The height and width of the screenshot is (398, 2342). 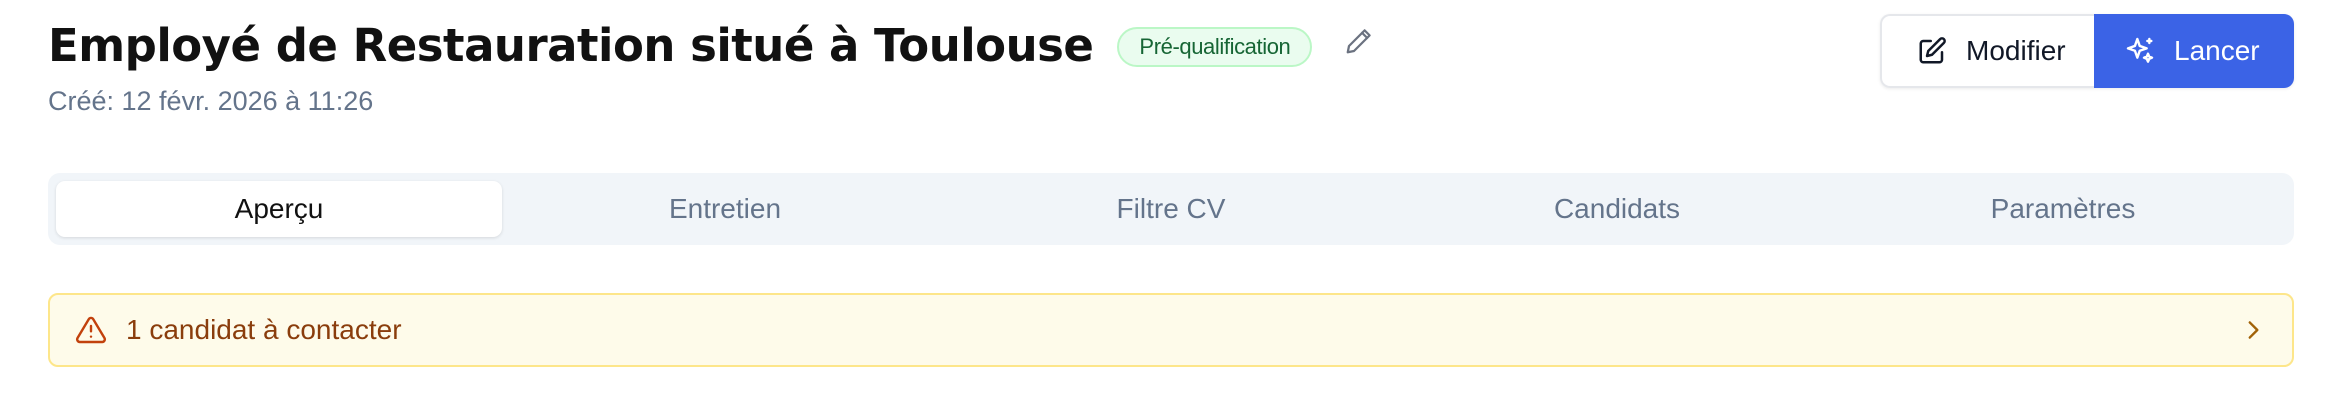 I want to click on pencil-icon, so click(x=1359, y=41).